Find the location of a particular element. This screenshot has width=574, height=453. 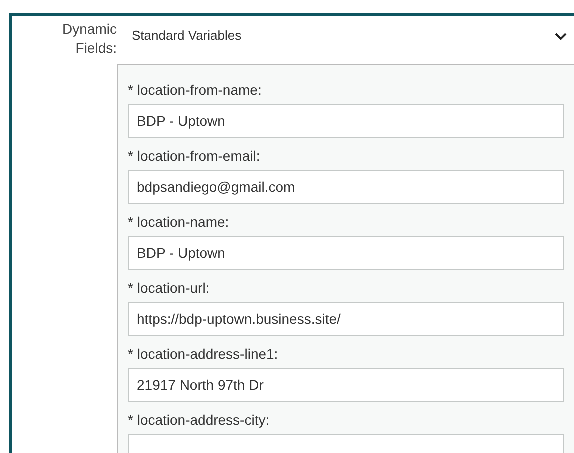

field-label: * location-from-name: is located at coordinates (195, 90).